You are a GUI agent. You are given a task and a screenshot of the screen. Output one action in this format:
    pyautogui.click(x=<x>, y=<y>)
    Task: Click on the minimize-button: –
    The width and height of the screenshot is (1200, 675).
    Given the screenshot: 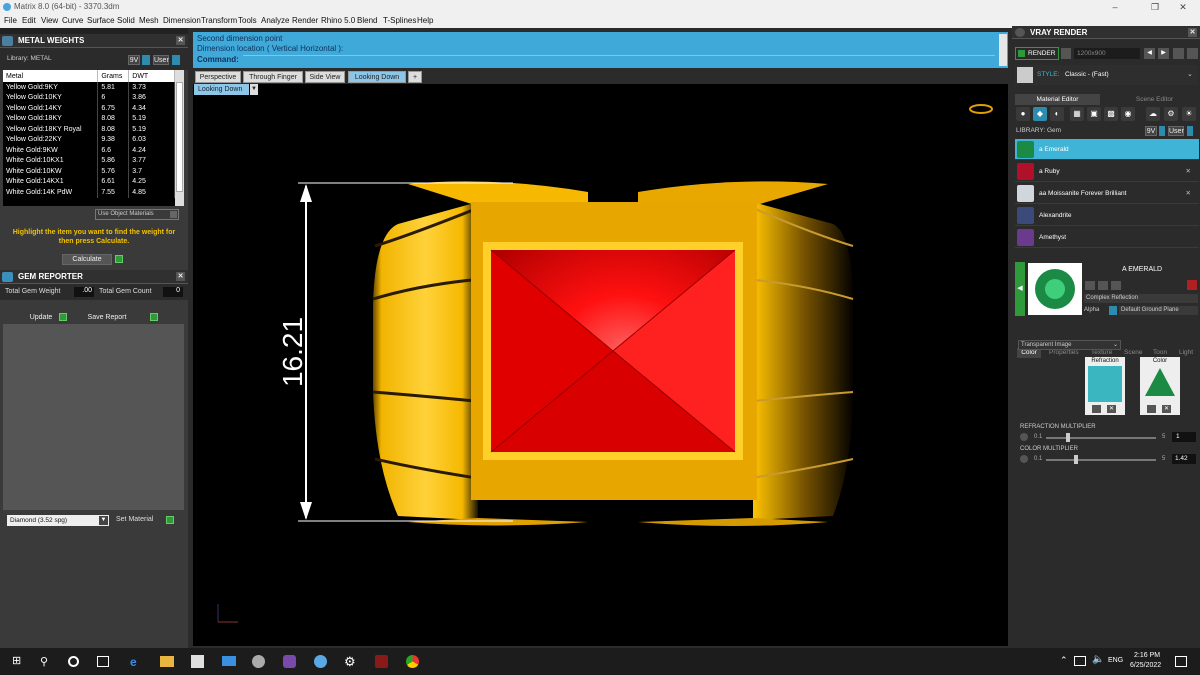 What is the action you would take?
    pyautogui.click(x=1115, y=7)
    